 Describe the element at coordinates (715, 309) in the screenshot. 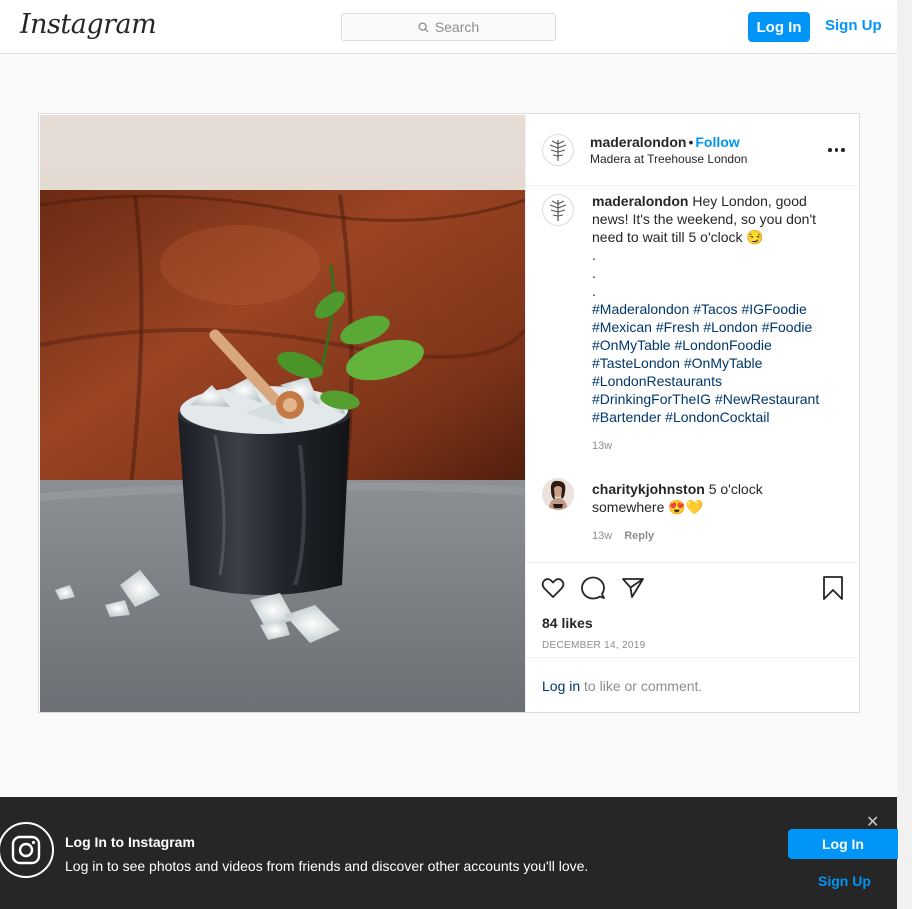

I see `hashtag-link: #Tacos` at that location.